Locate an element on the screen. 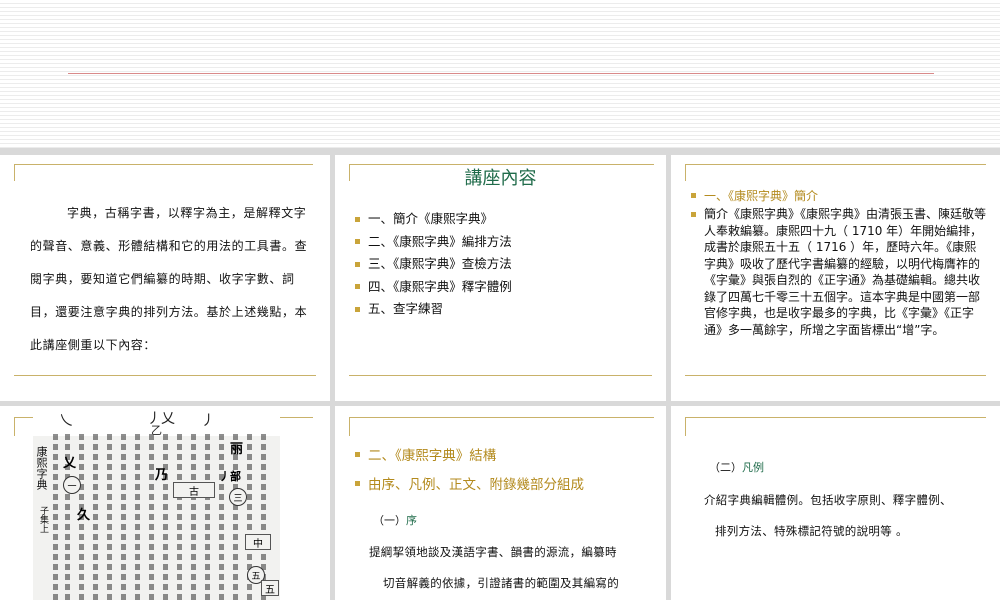 The height and width of the screenshot is (600, 1000). headword-char: 久 is located at coordinates (84, 515).